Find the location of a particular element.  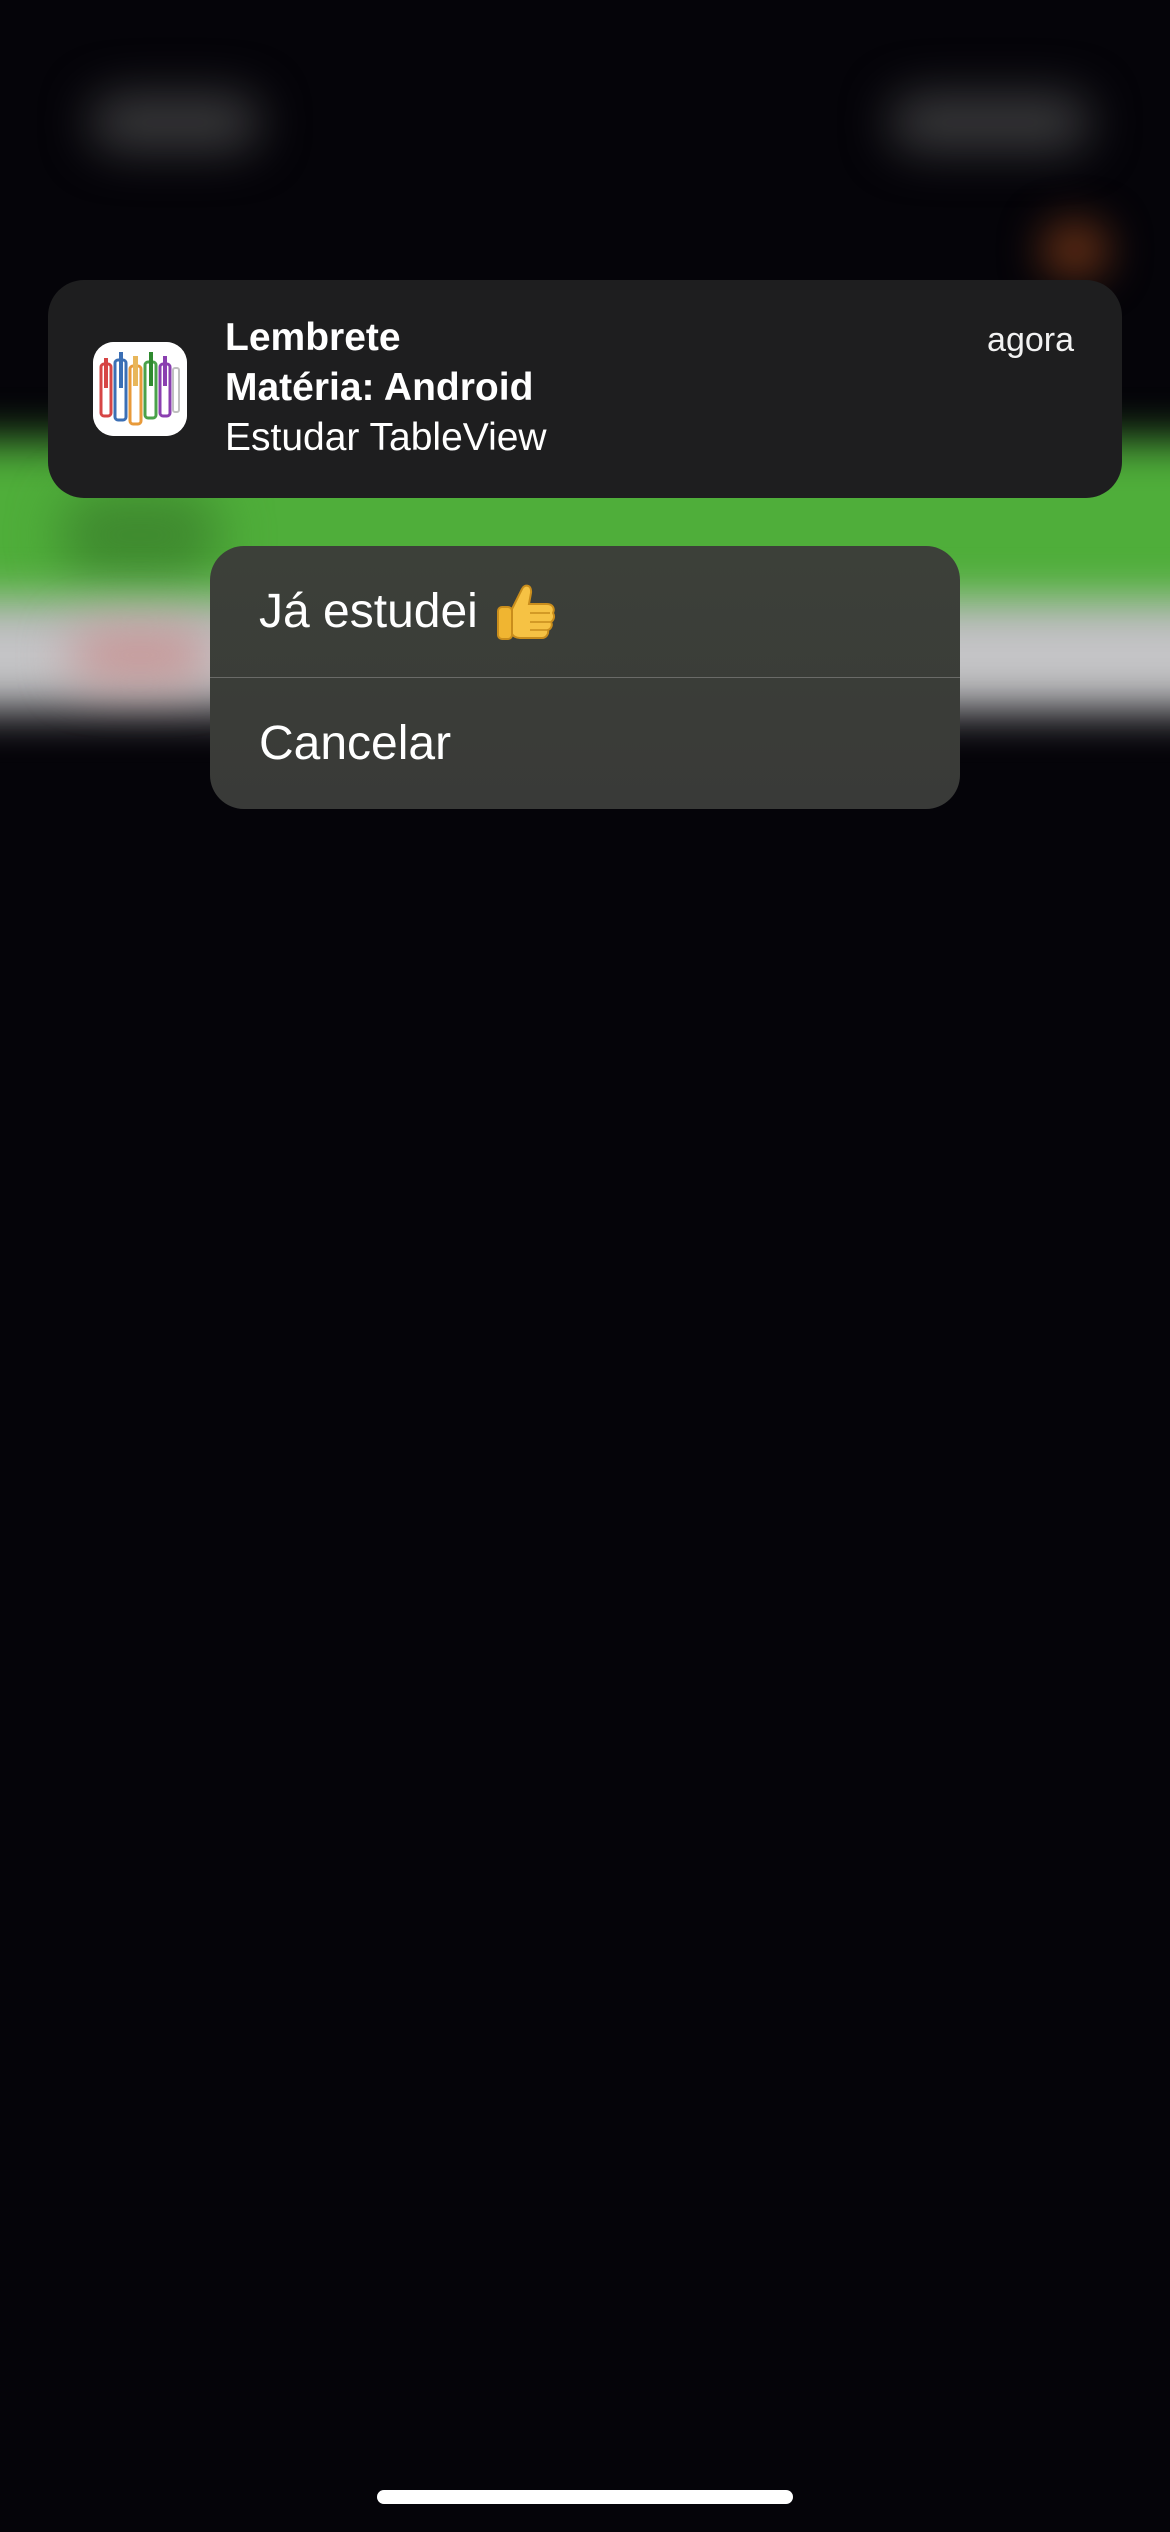

thumbs-up-icon is located at coordinates (525, 612).